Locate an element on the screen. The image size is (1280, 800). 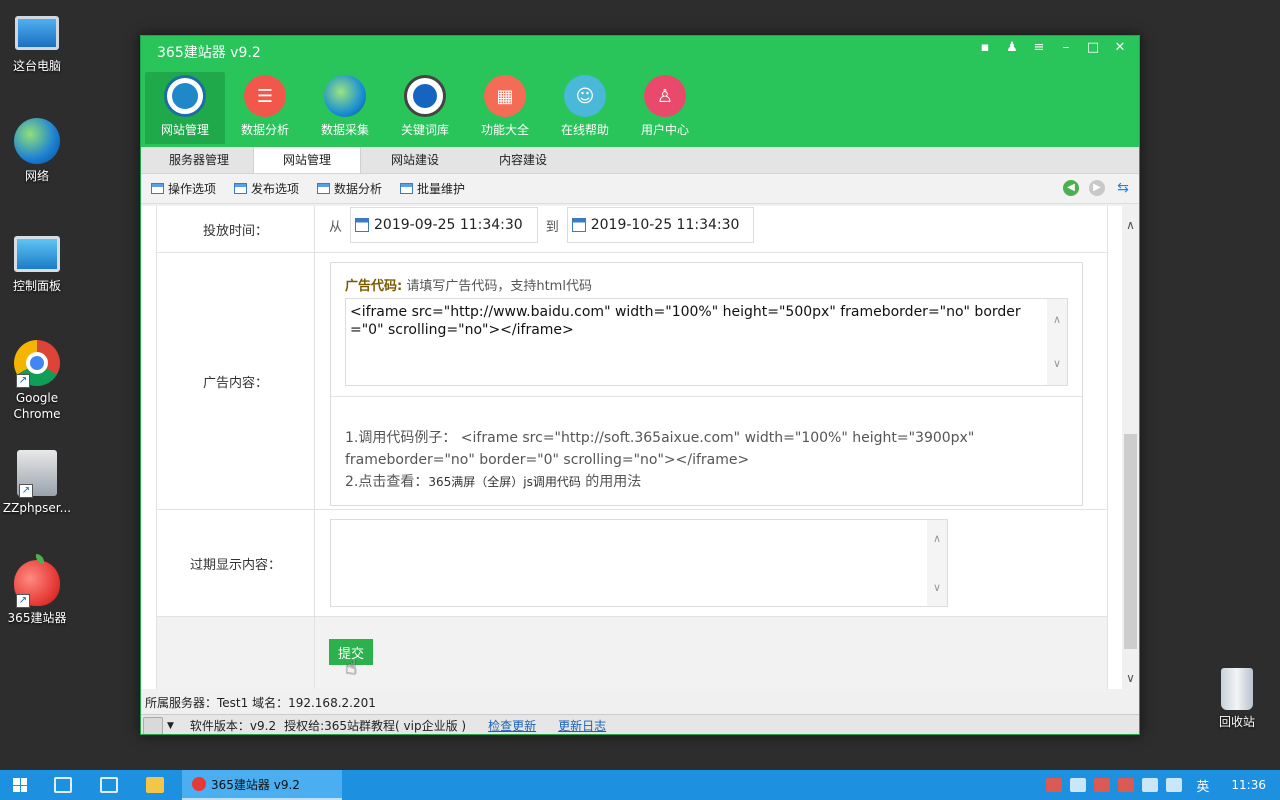
shirt-icon: ♟ is located at coordinates (1012, 48).